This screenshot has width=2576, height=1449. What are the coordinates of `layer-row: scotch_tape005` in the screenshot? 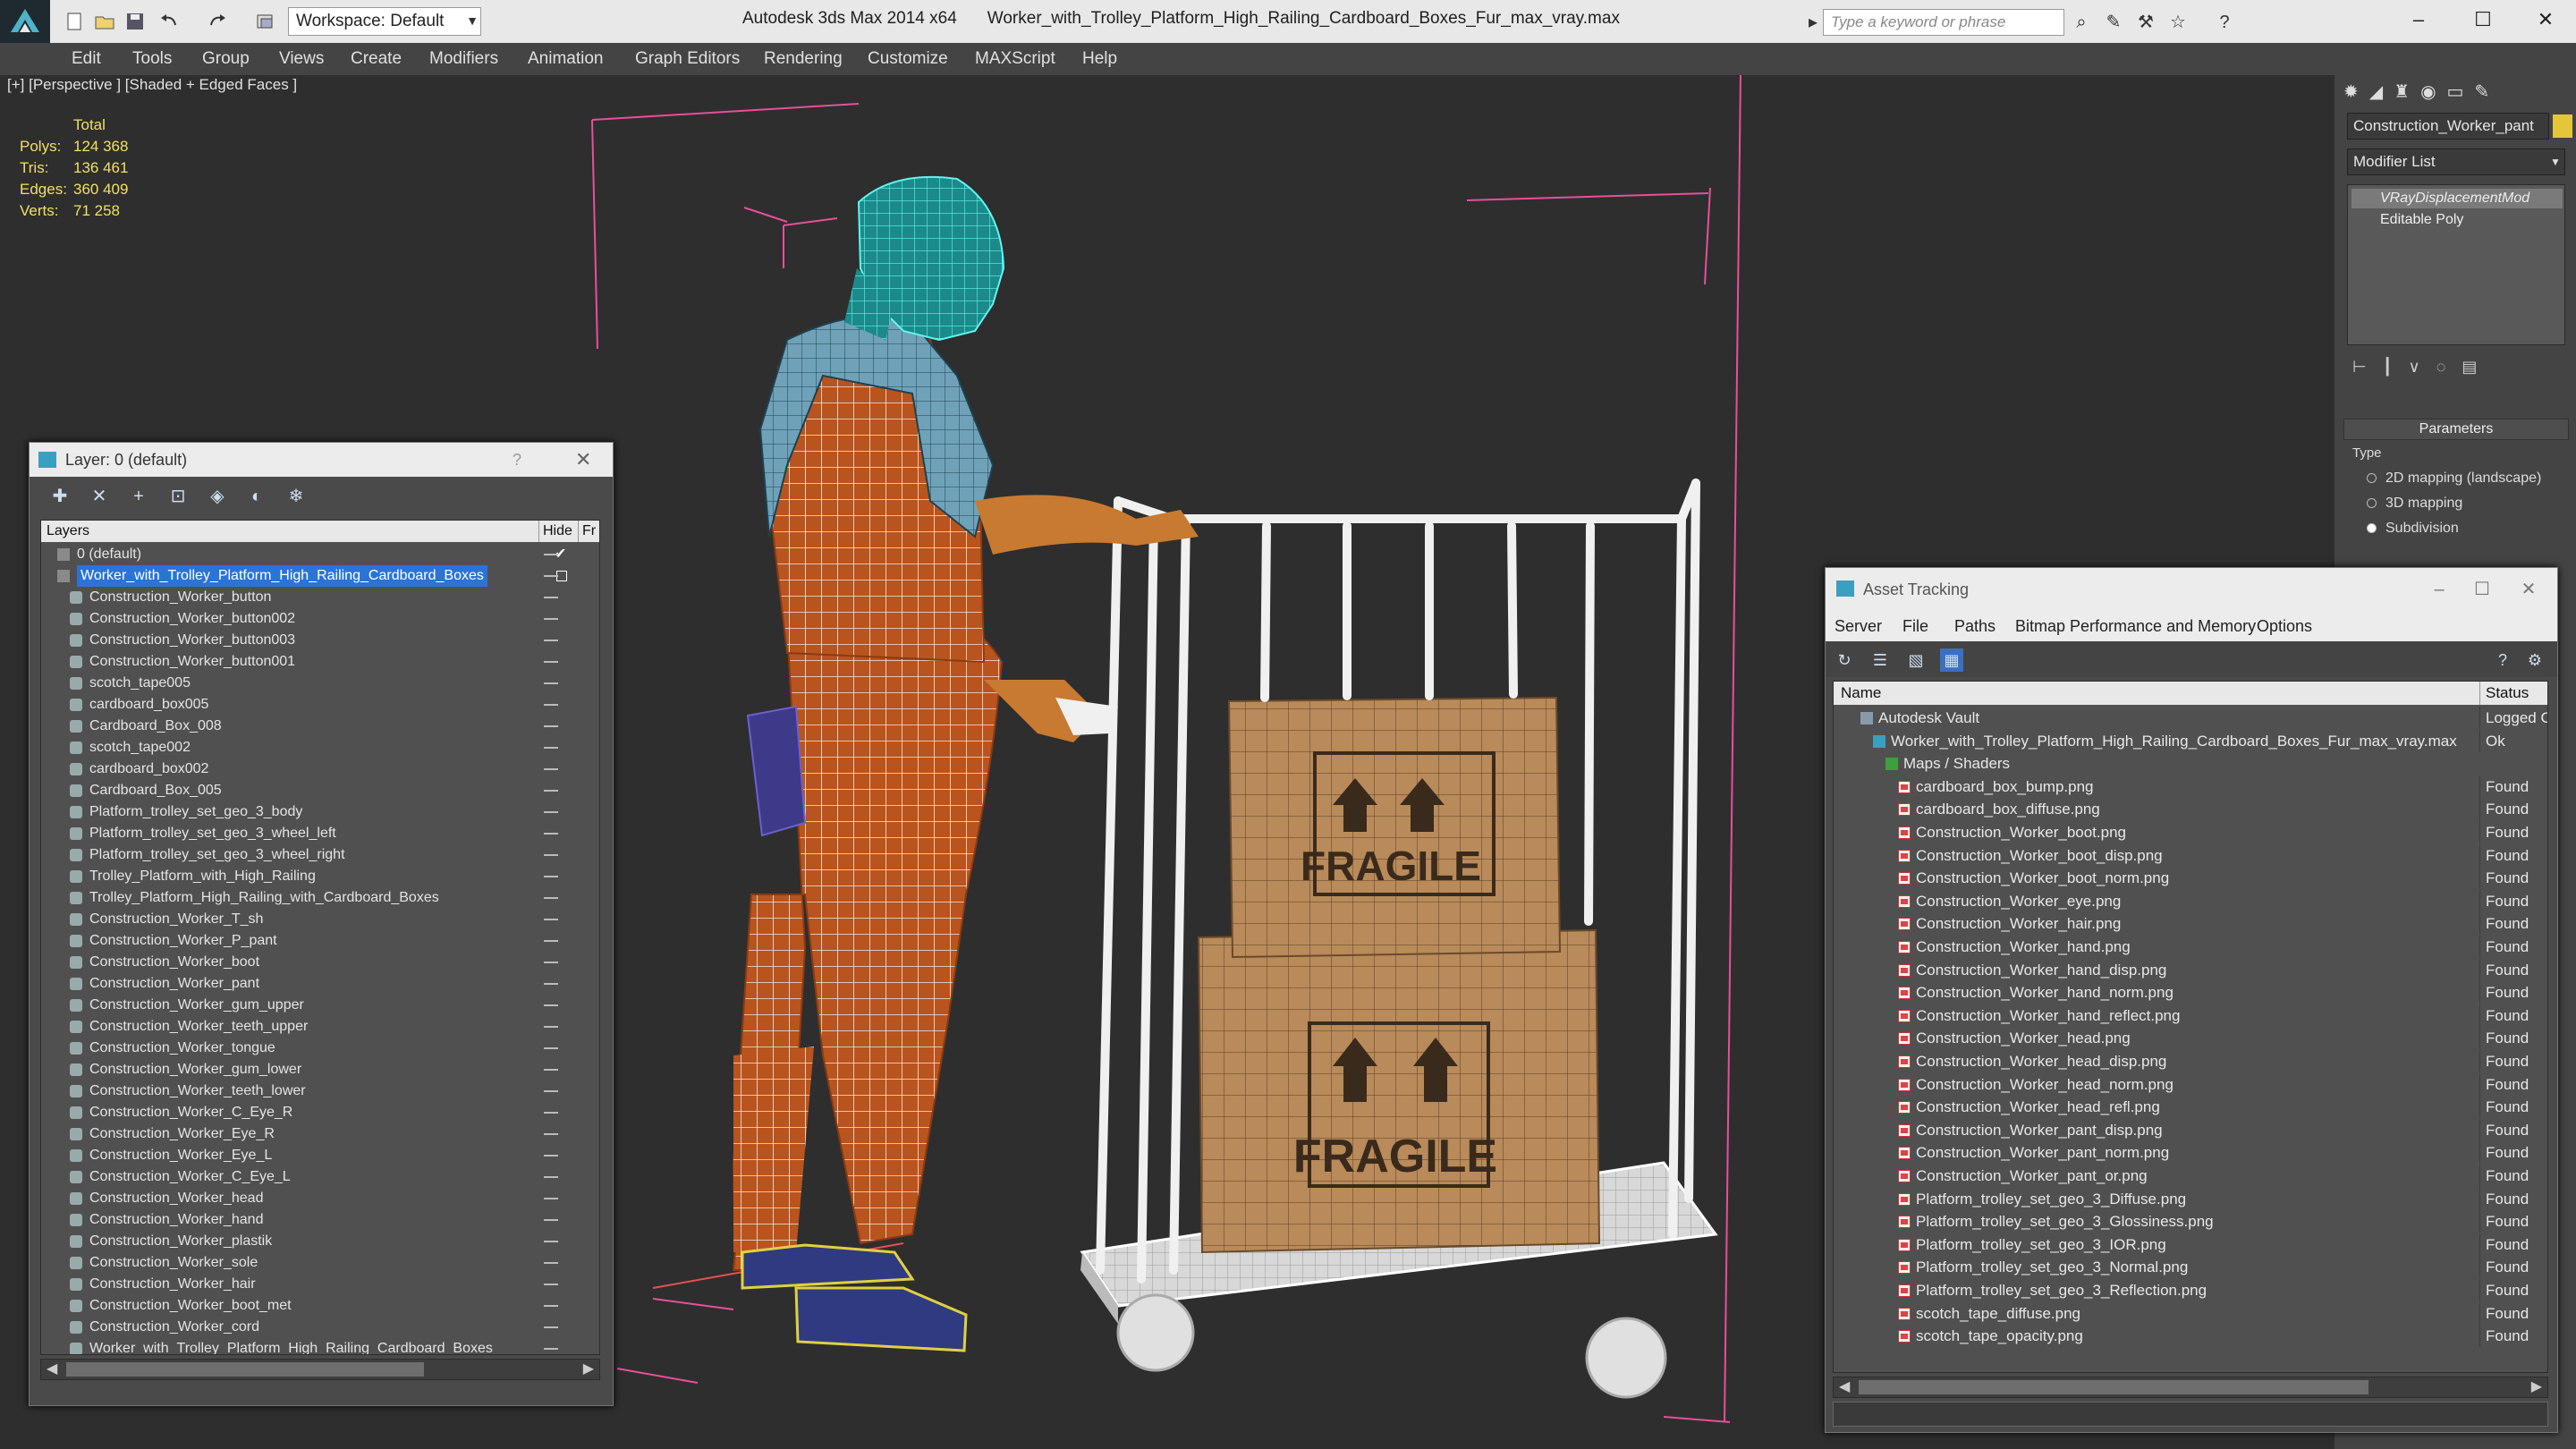 It's located at (320, 683).